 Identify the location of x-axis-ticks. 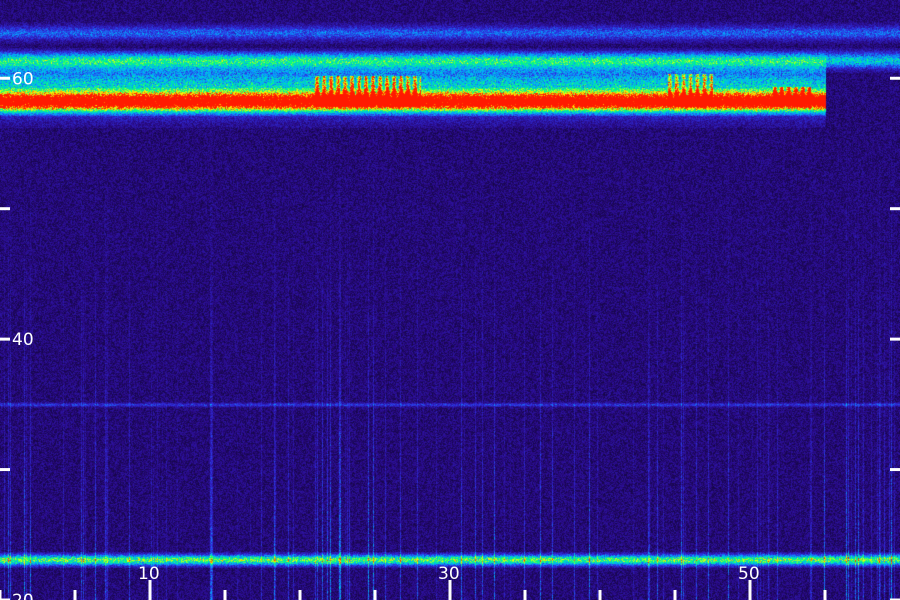
(413, 590).